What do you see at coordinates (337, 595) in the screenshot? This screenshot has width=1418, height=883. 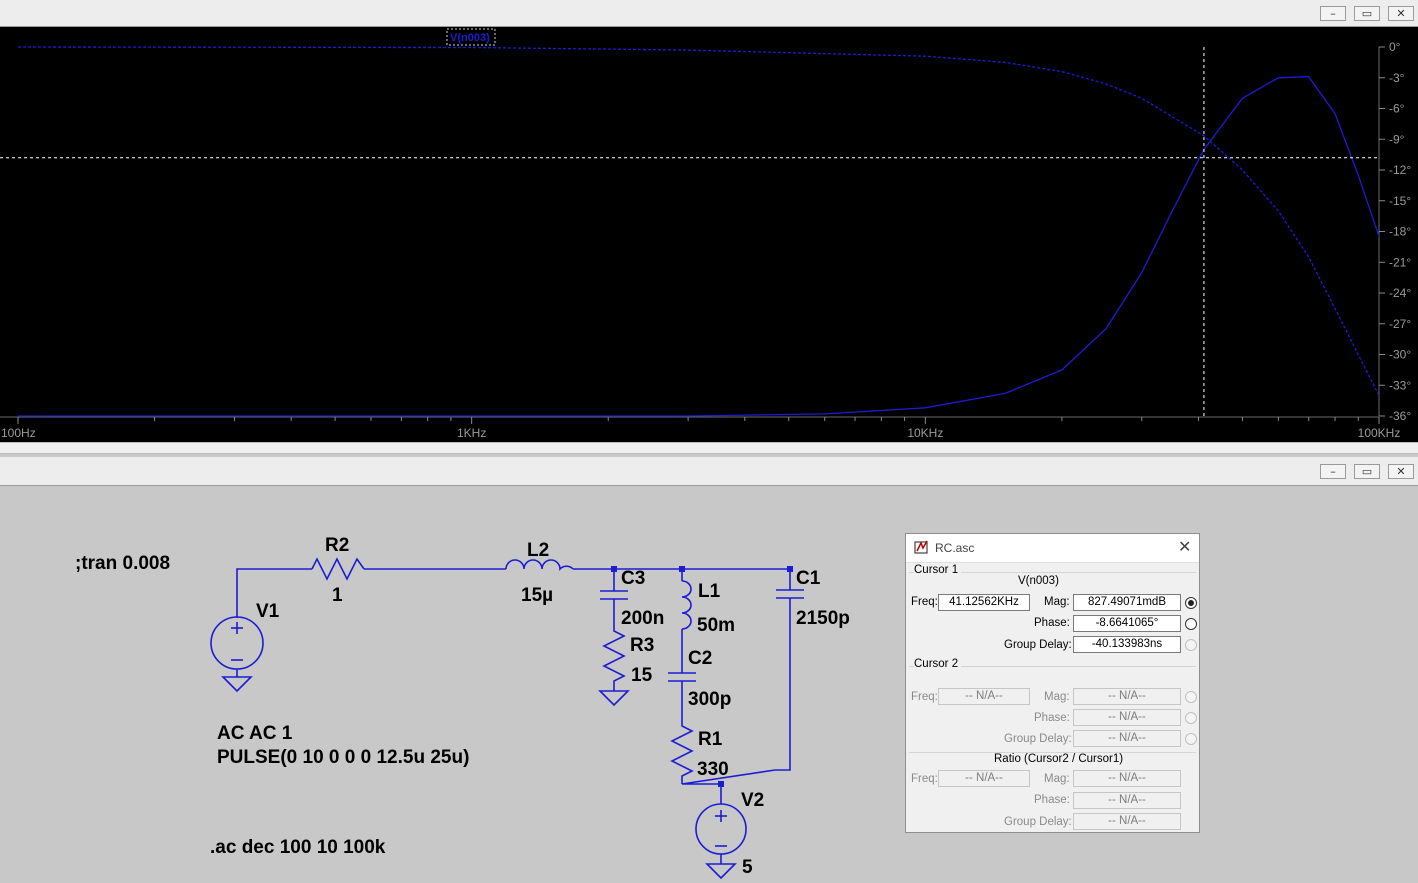 I see `r2-value: 1` at bounding box center [337, 595].